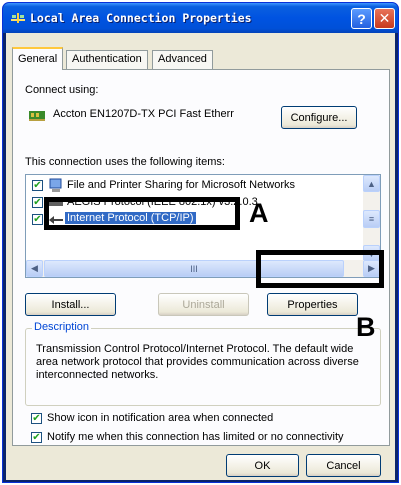  What do you see at coordinates (194, 268) in the screenshot?
I see `scroll-thumb-grip: III` at bounding box center [194, 268].